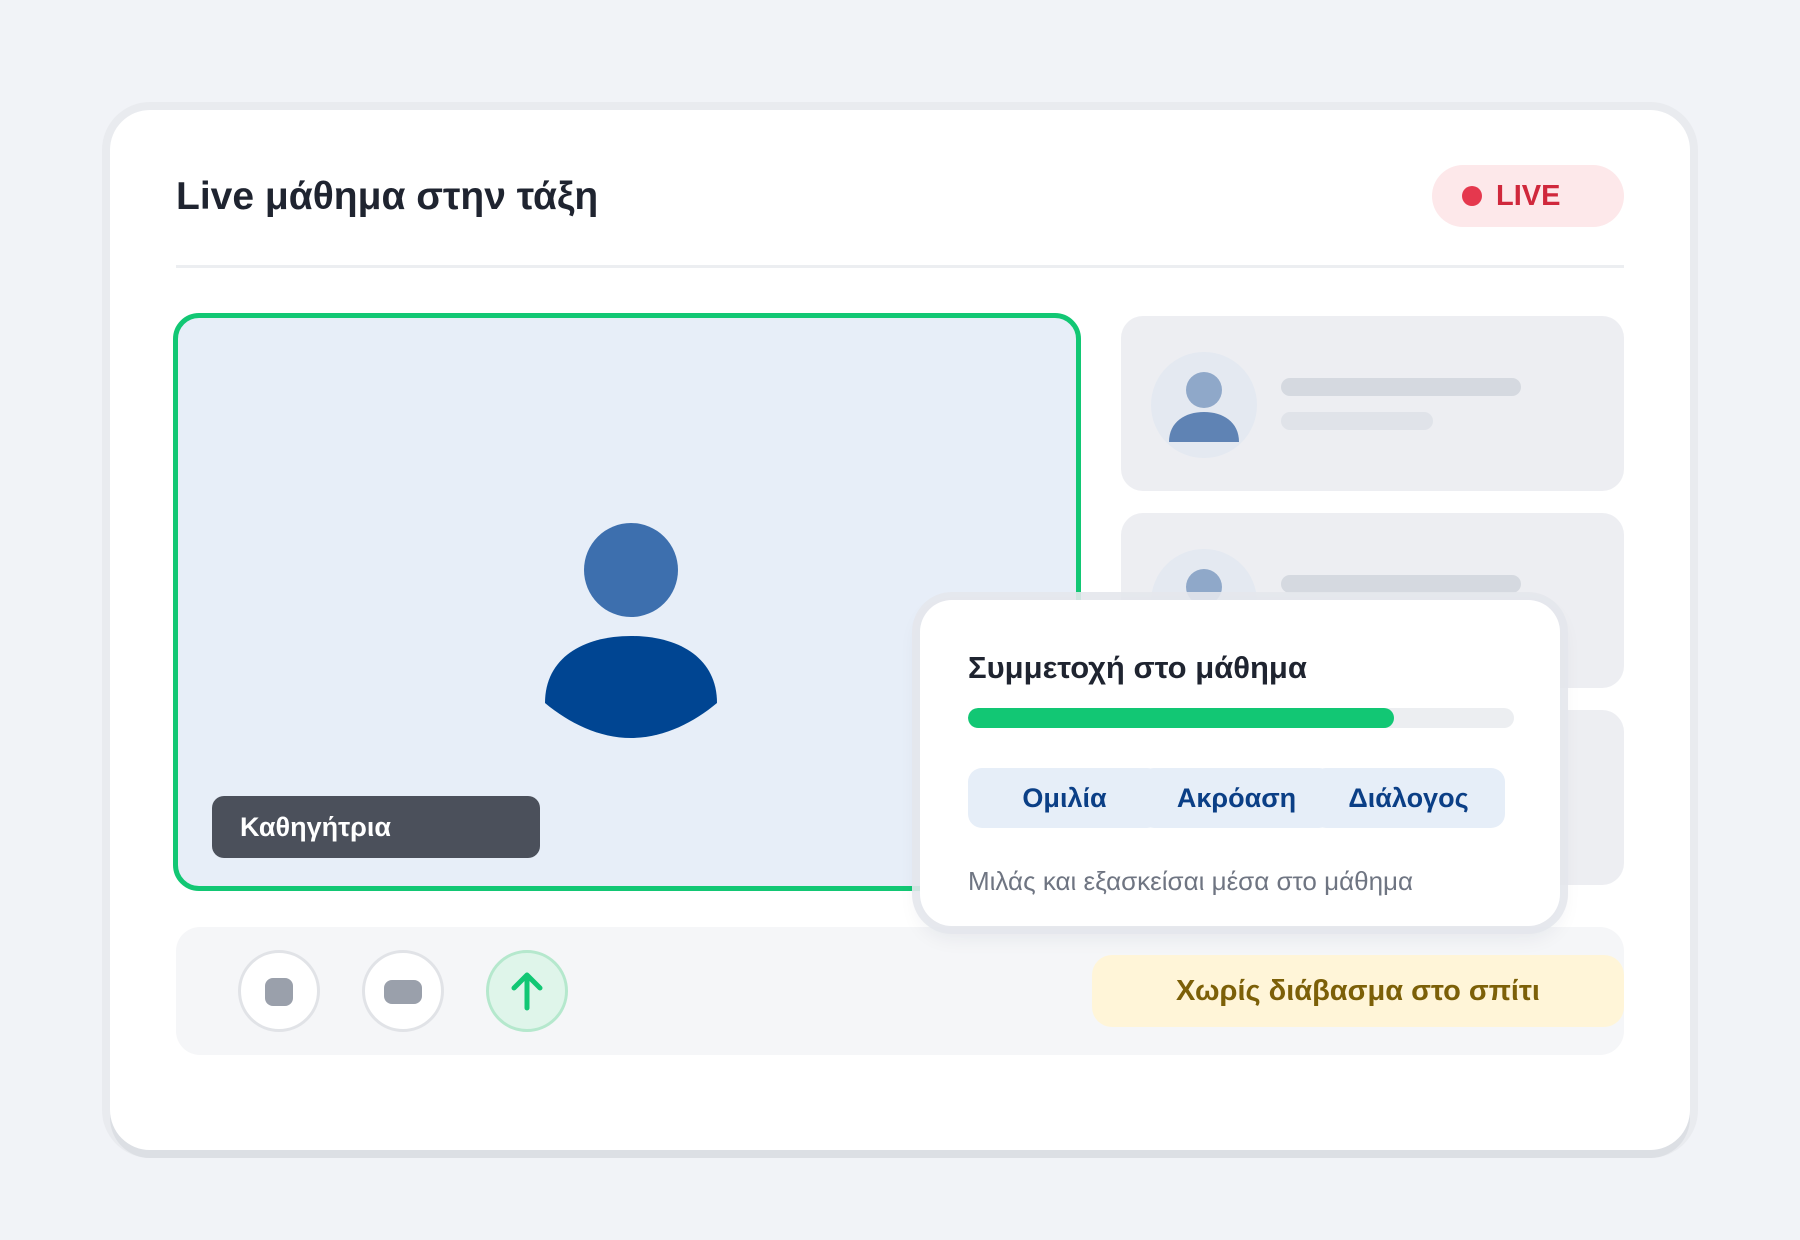 The image size is (1800, 1240). I want to click on raise-hand-button, so click(527, 991).